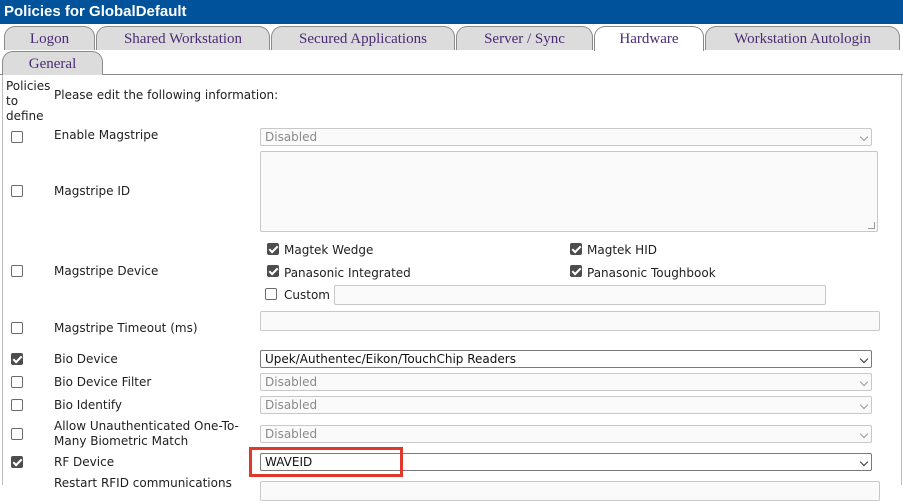  What do you see at coordinates (651, 273) in the screenshot?
I see `panasonic-toughbook-label: Panasonic Toughbook` at bounding box center [651, 273].